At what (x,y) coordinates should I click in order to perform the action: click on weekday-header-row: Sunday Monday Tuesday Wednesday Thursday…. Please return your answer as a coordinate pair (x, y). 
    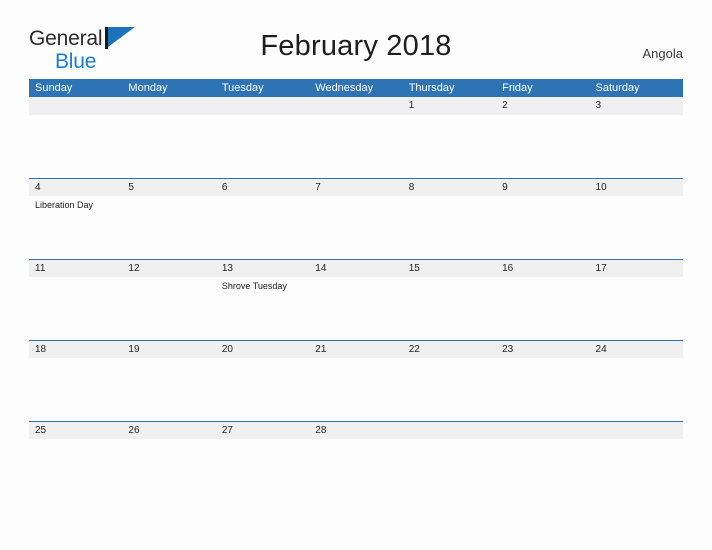
    Looking at the image, I should click on (356, 88).